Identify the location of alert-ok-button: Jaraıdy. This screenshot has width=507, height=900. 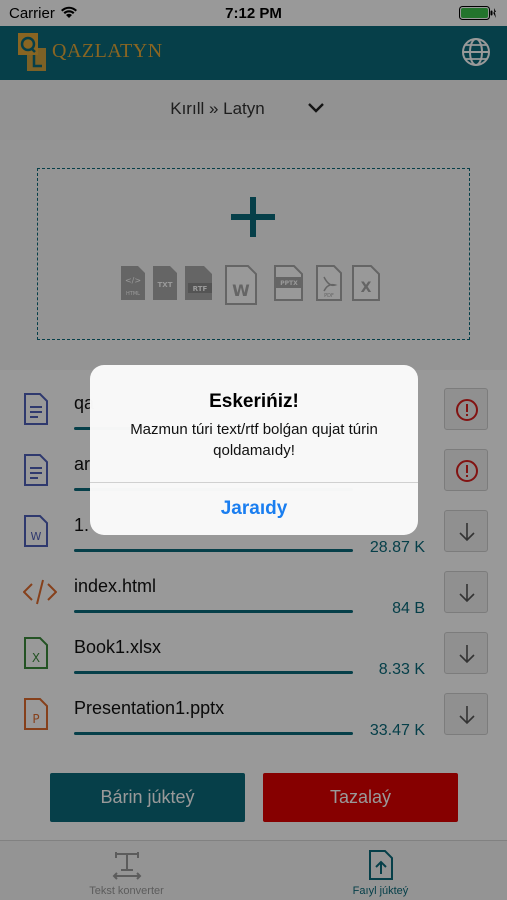
(254, 509).